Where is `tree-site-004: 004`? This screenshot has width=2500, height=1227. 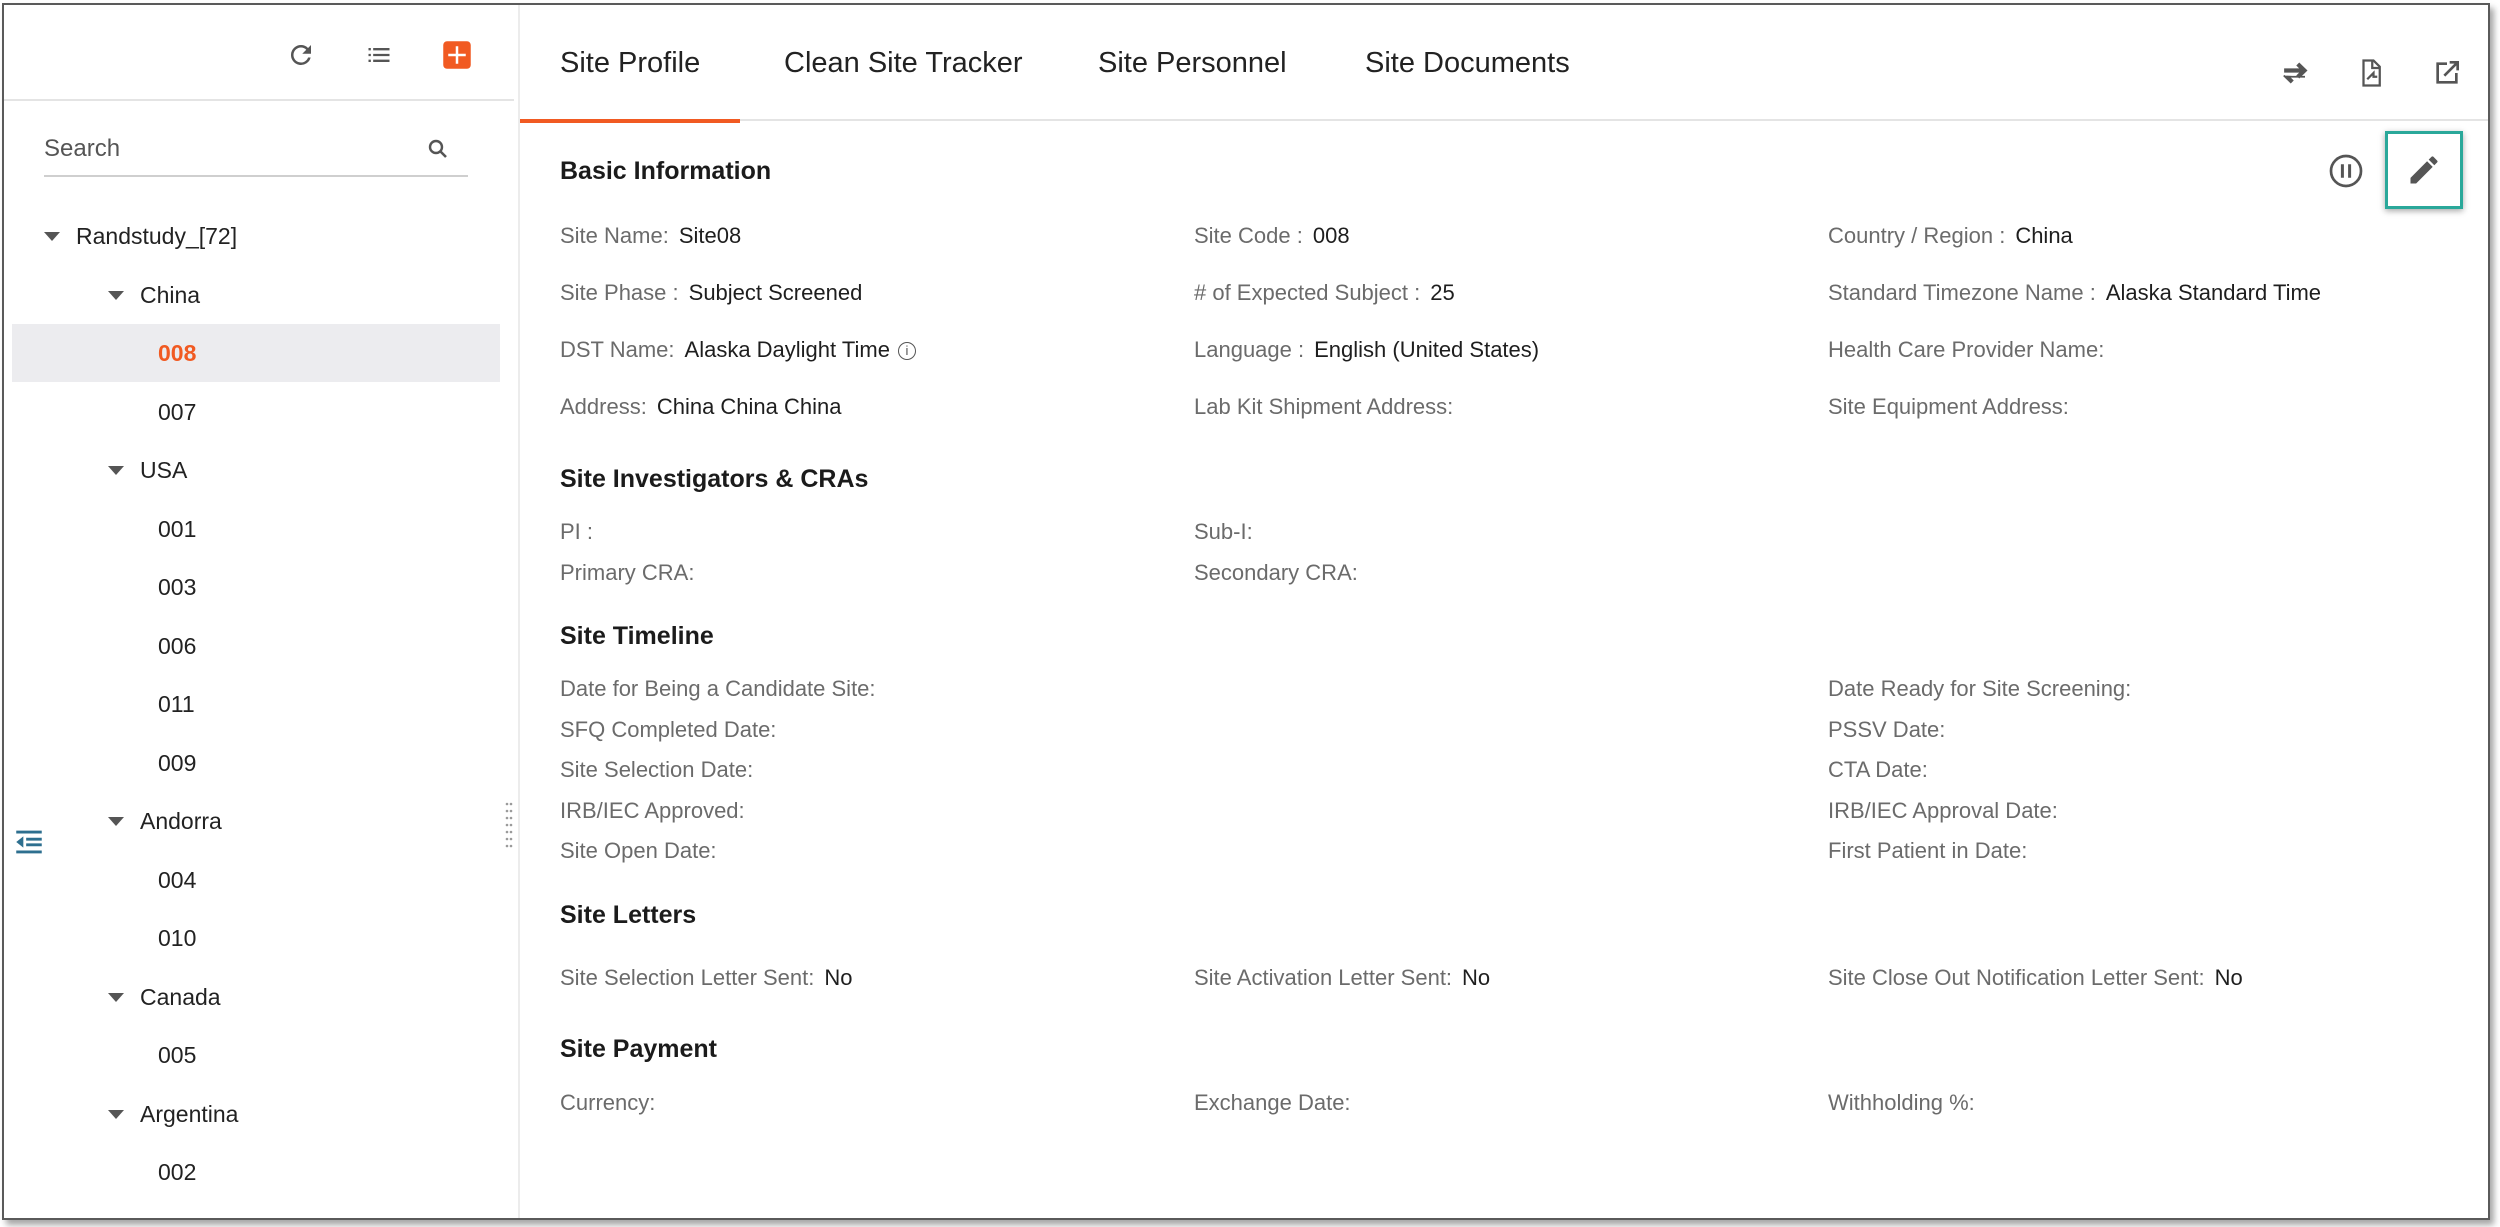
tree-site-004: 004 is located at coordinates (256, 880).